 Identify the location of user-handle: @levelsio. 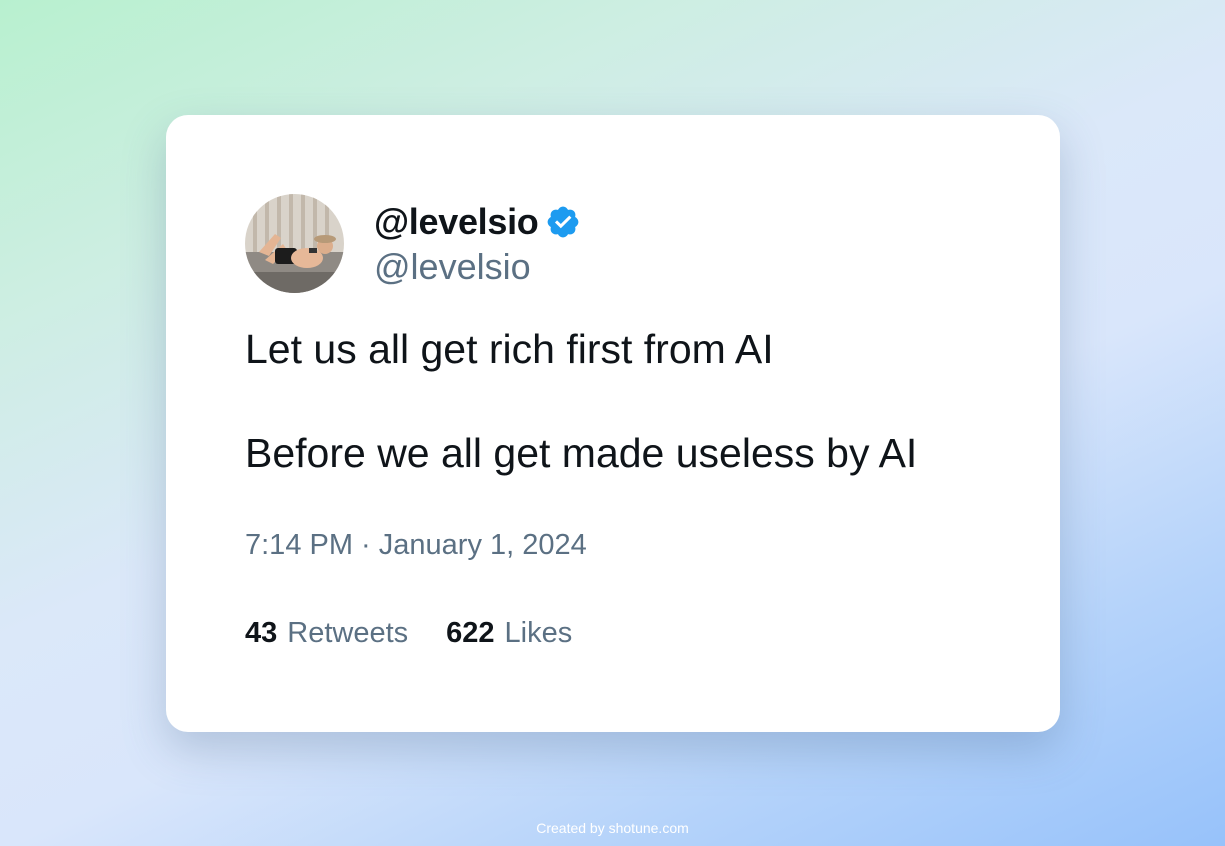
(477, 267).